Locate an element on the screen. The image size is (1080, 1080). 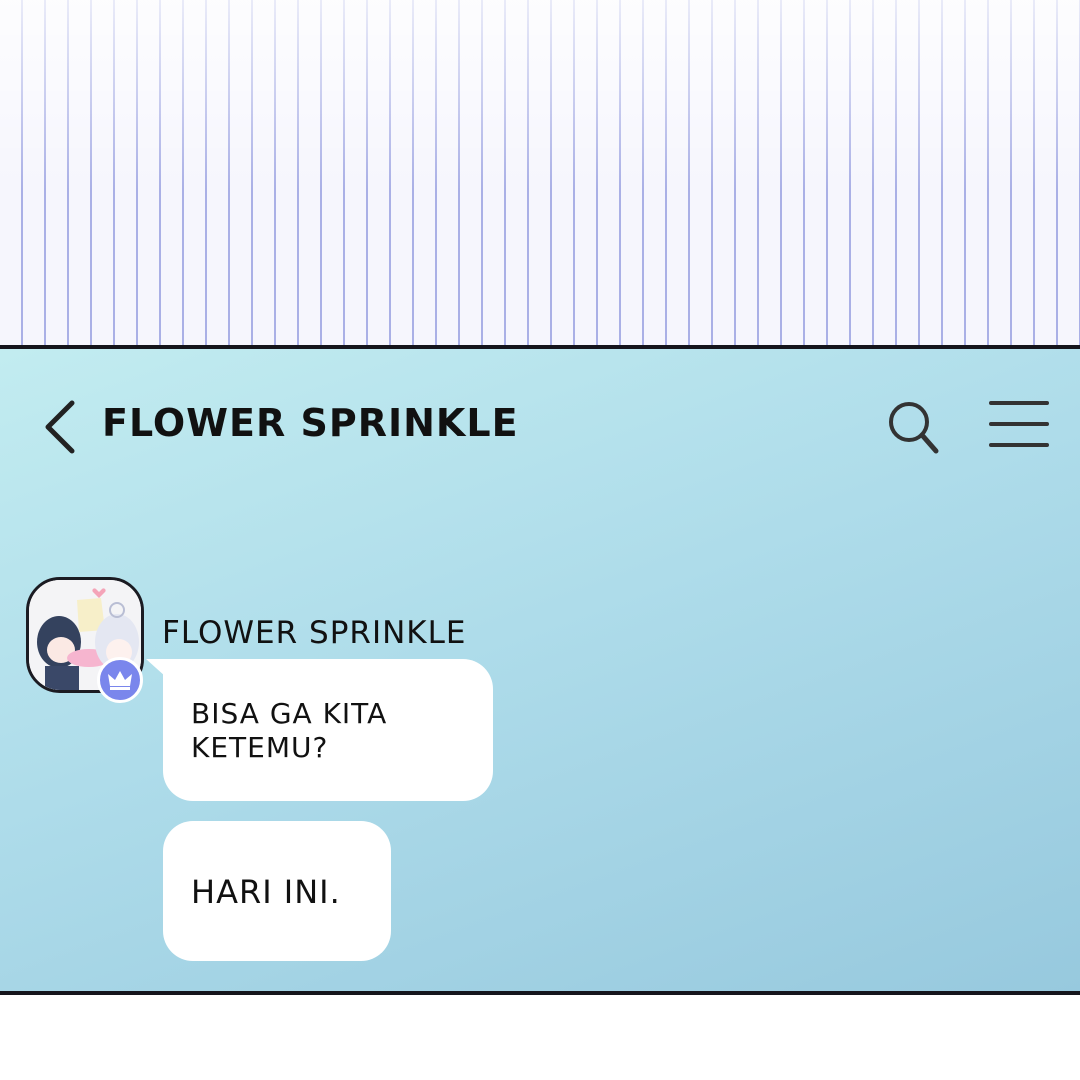
bottom-margin is located at coordinates (540, 1037).